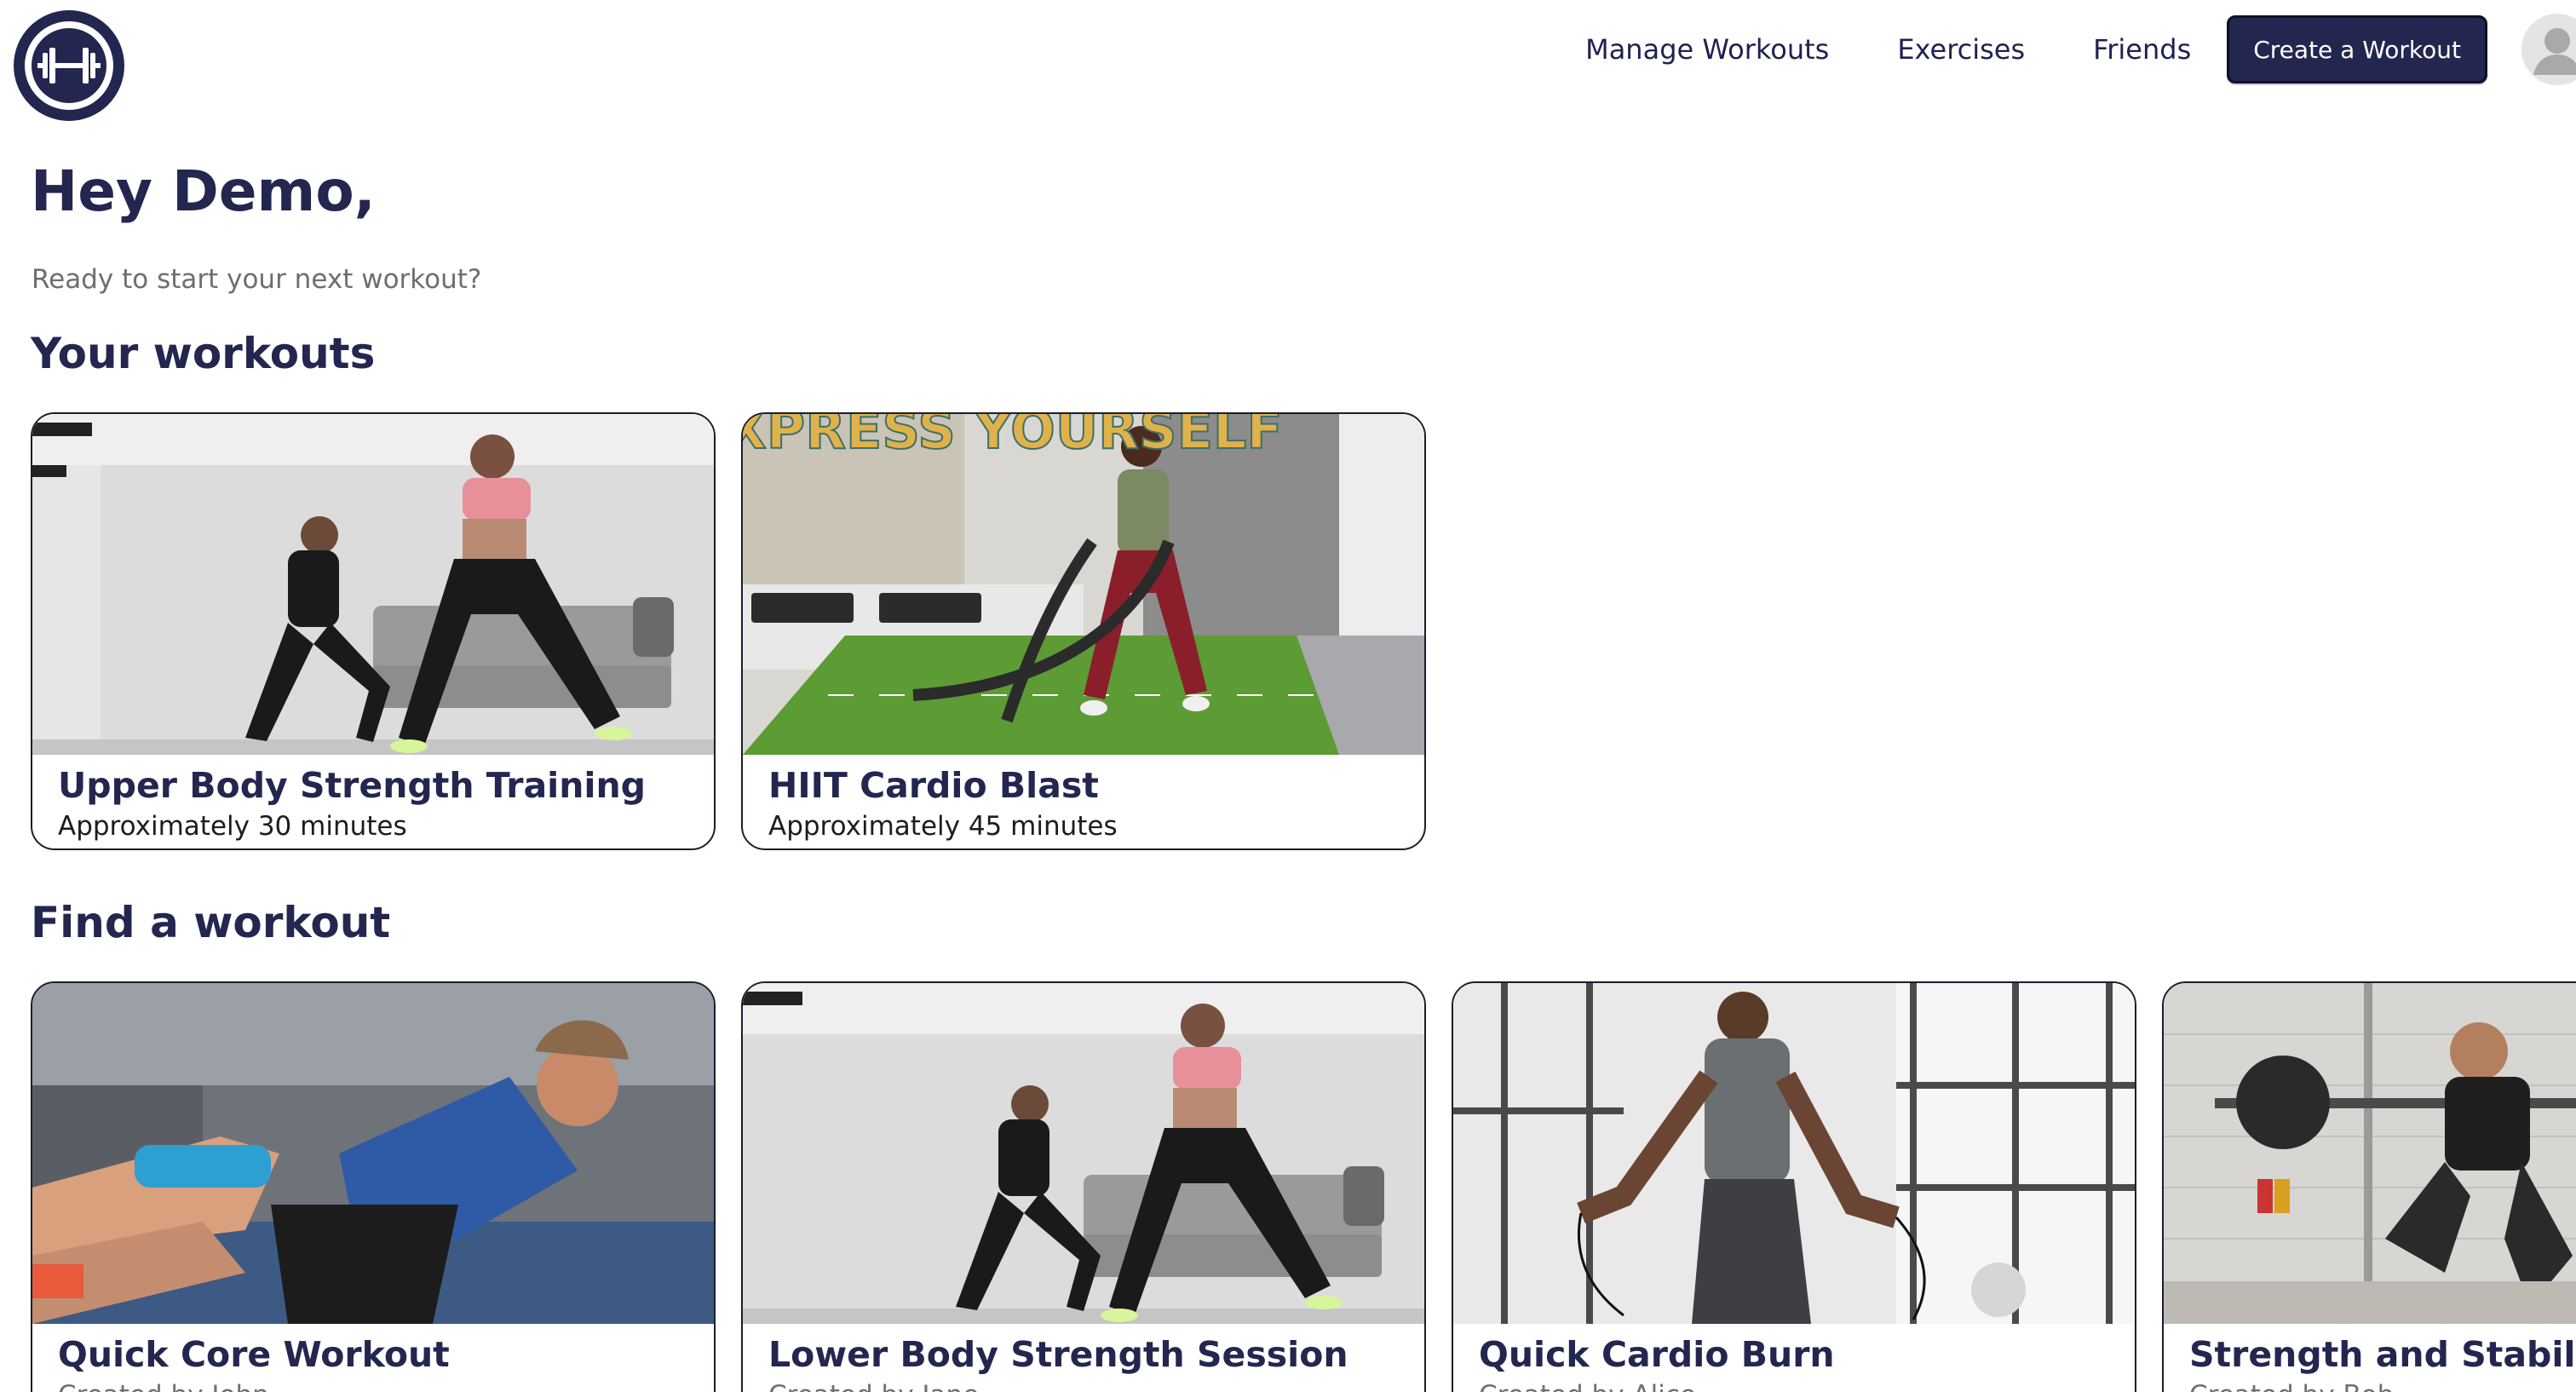 The height and width of the screenshot is (1392, 2576). What do you see at coordinates (163, 1386) in the screenshot?
I see `workout-author: Created by John` at bounding box center [163, 1386].